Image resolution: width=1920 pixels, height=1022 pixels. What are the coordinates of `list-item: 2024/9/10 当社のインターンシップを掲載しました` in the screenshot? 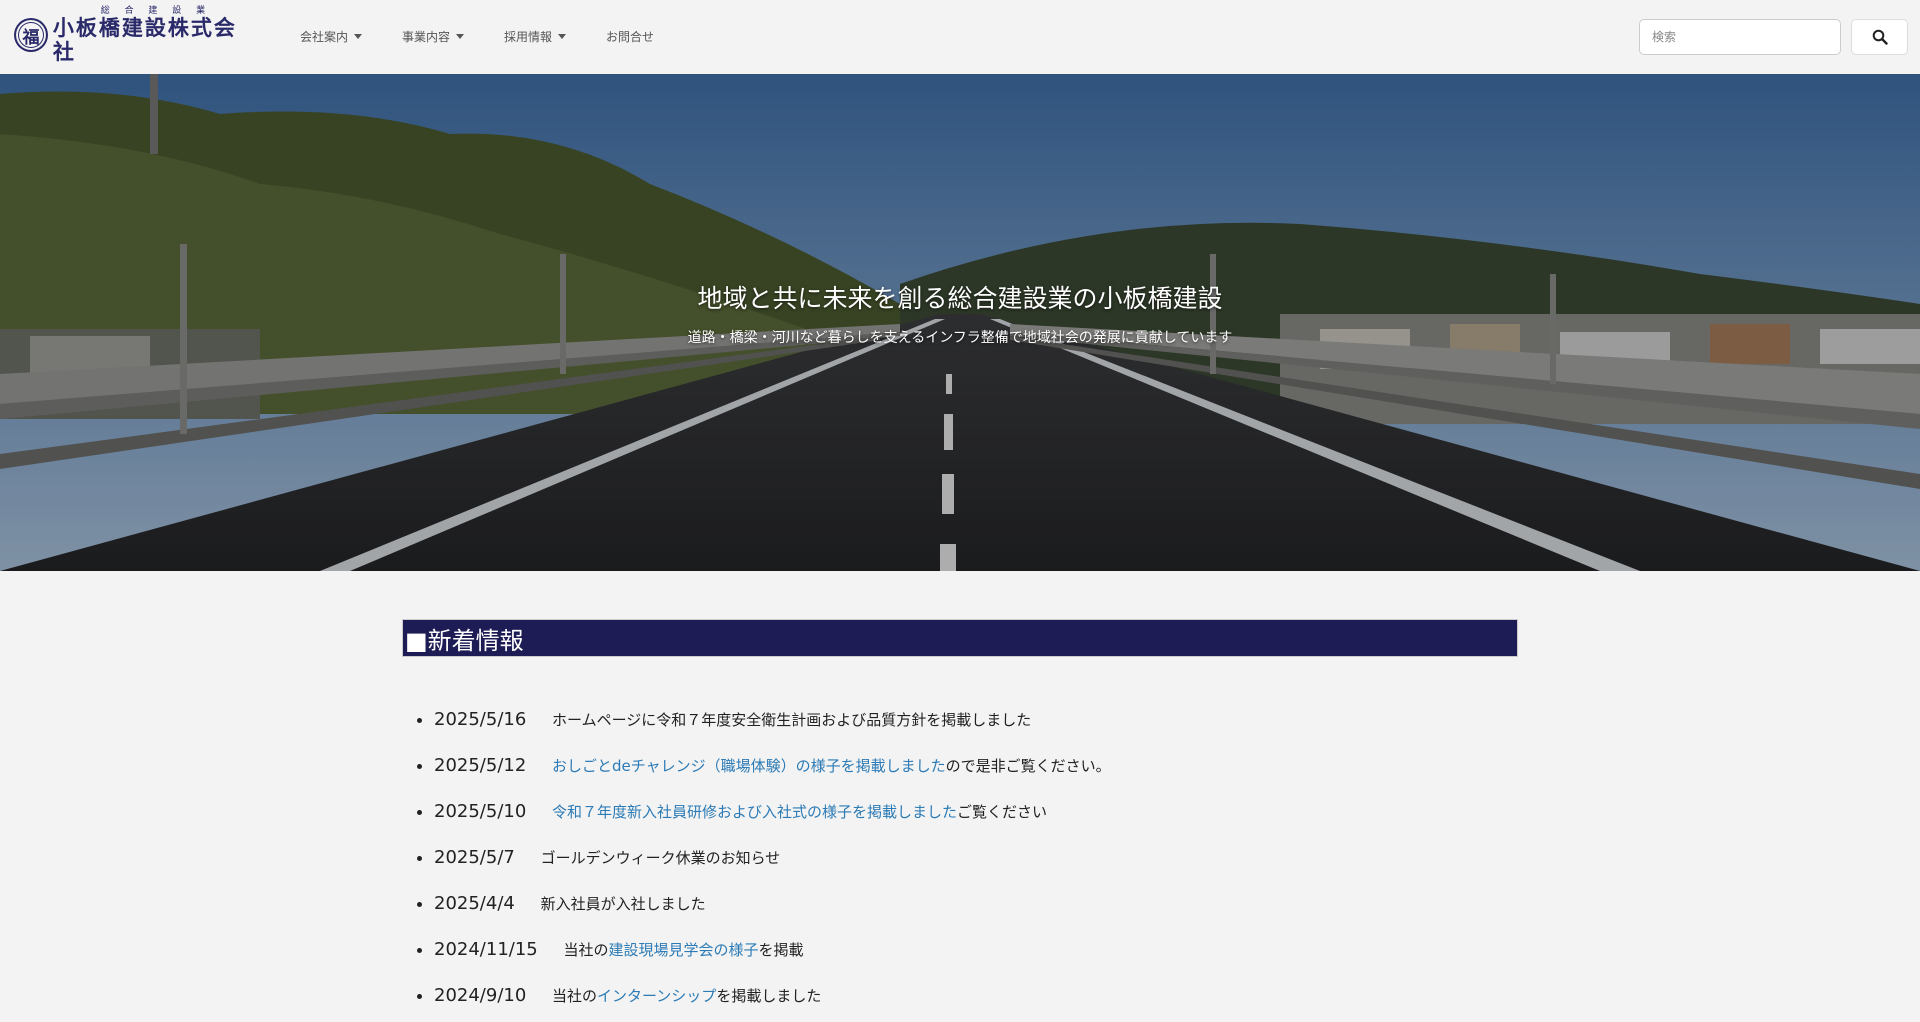 It's located at (976, 999).